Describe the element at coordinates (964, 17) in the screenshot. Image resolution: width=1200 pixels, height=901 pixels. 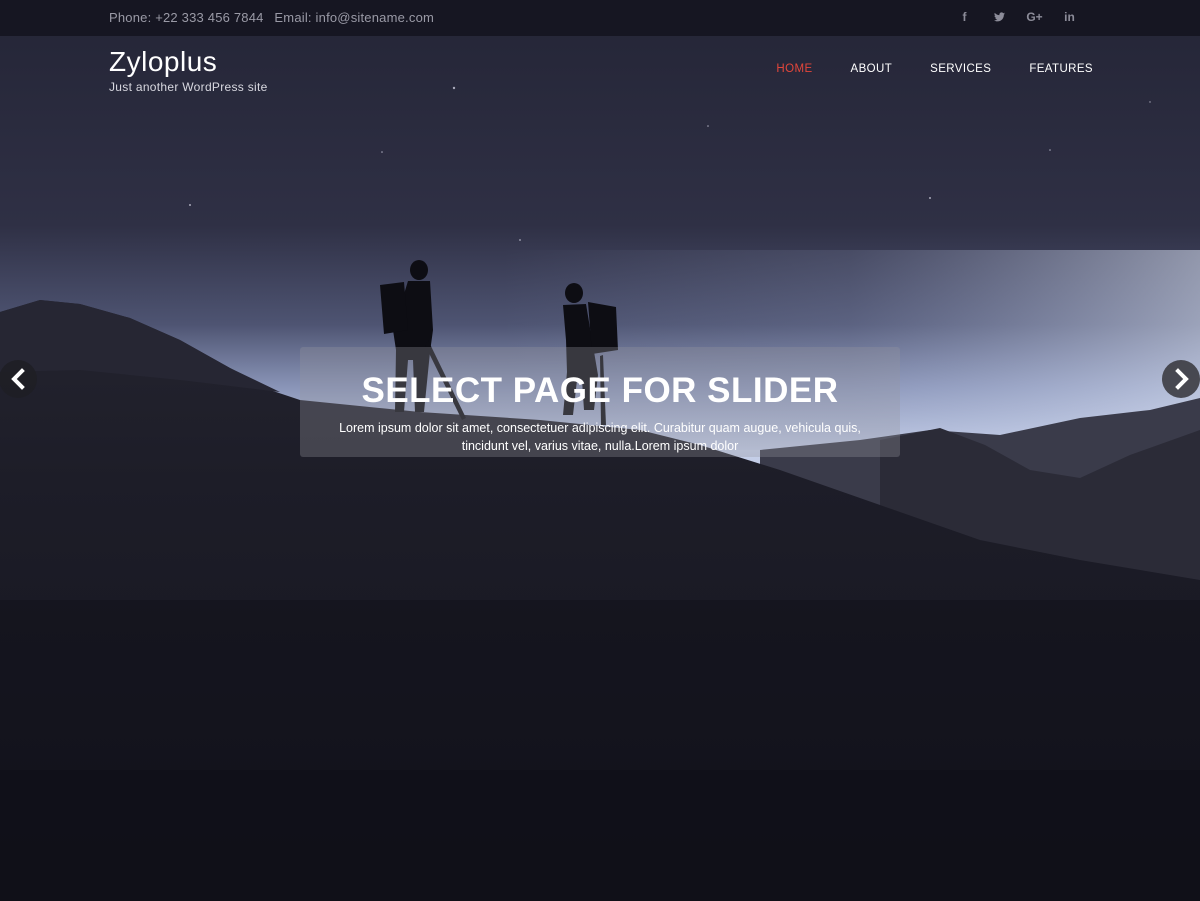
I see `facebook-icon: f` at that location.